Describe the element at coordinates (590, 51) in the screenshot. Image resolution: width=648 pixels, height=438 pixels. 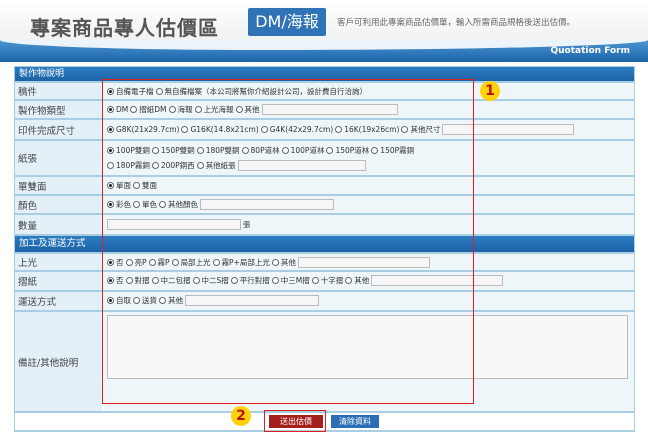
I see `banner-title: Quotation Form` at that location.